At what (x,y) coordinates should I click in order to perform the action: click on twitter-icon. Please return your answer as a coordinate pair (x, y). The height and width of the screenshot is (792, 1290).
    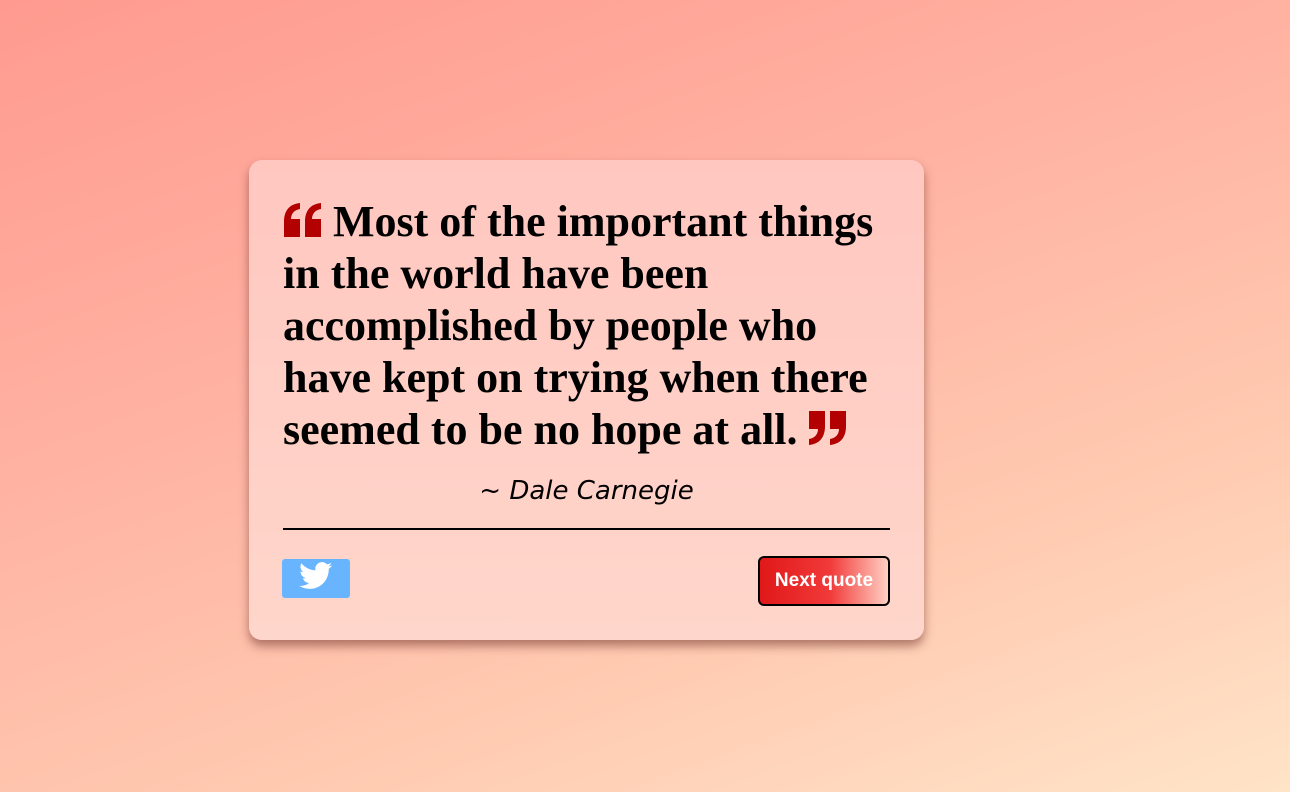
    Looking at the image, I should click on (316, 578).